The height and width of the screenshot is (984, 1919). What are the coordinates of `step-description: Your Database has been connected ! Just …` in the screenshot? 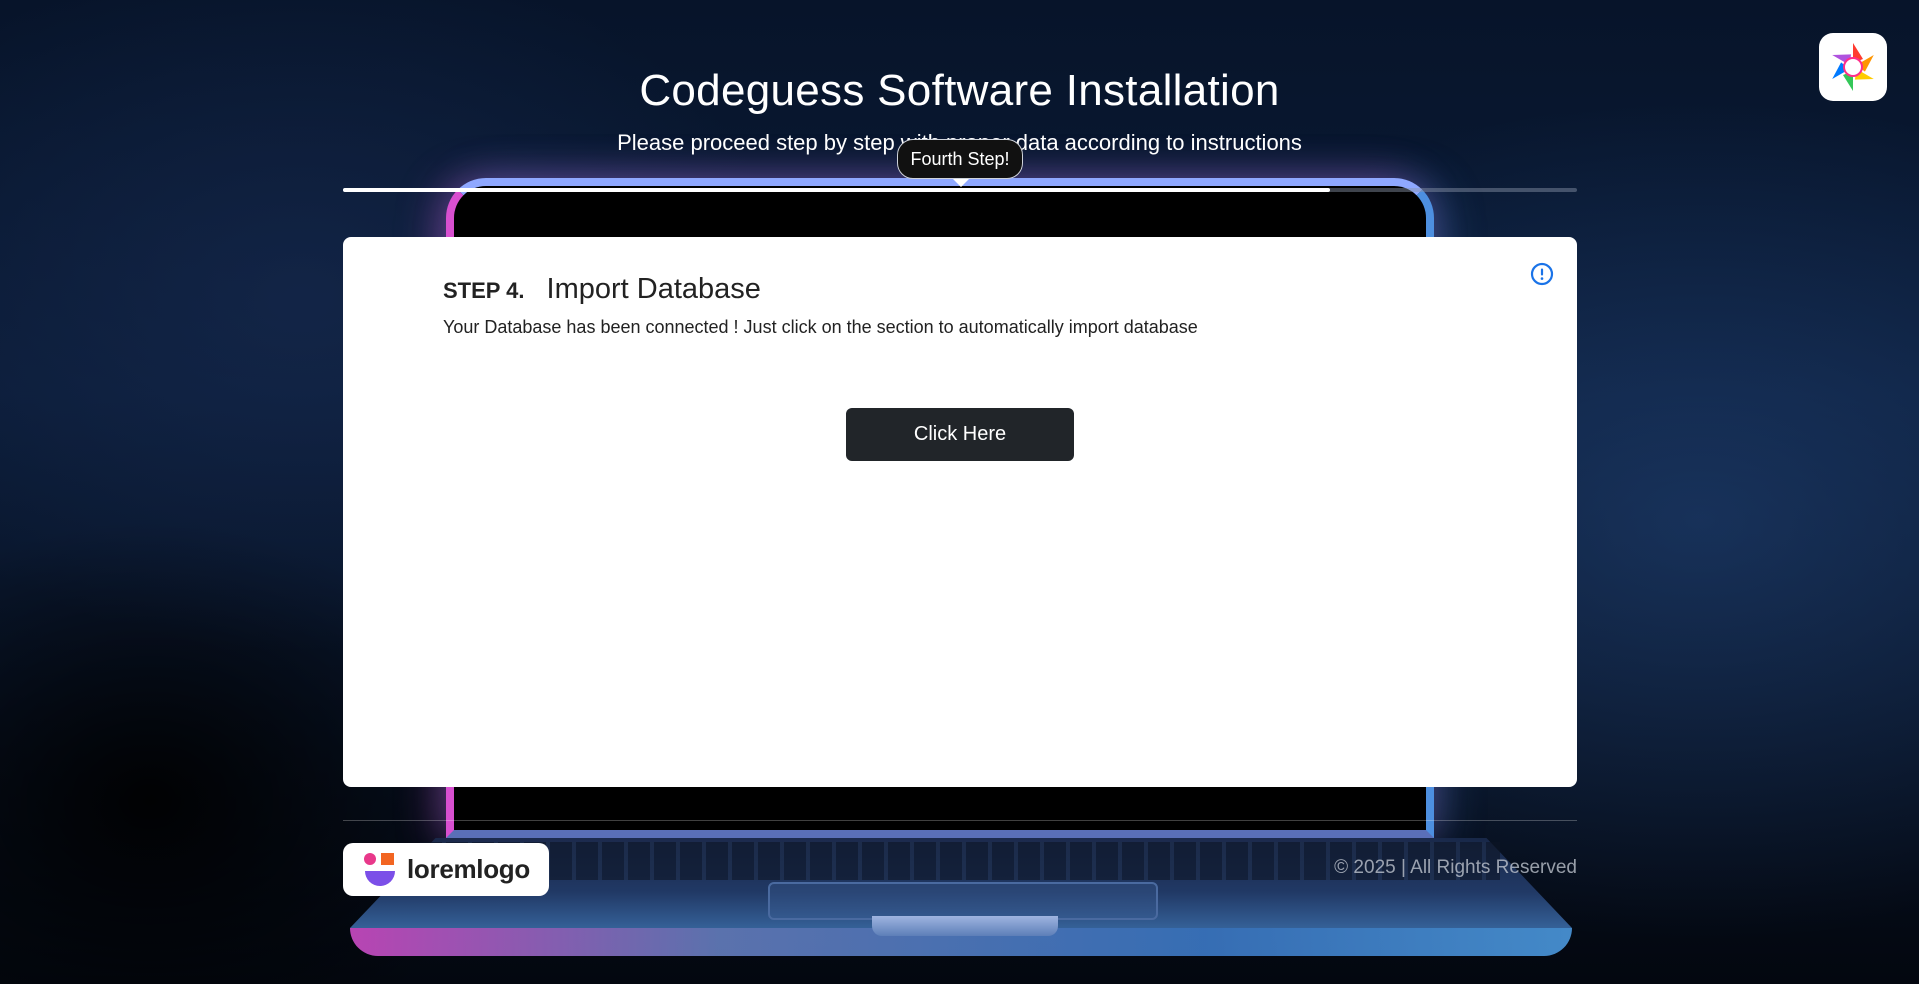 It's located at (820, 327).